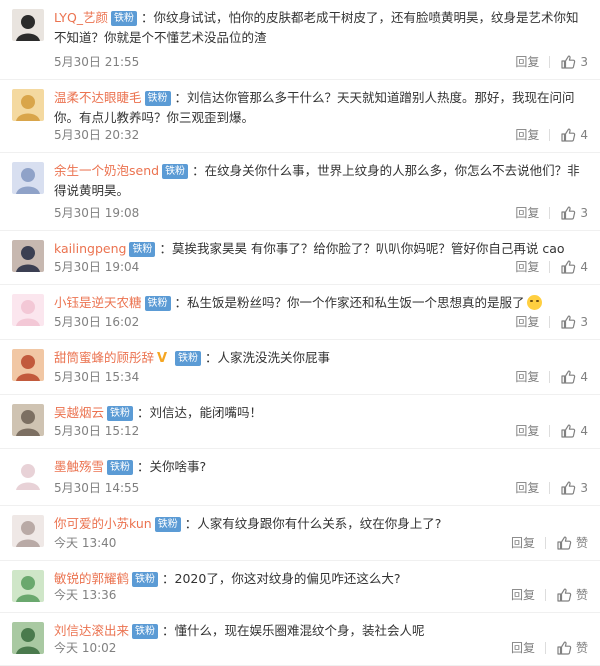  Describe the element at coordinates (356, 302) in the screenshot. I see `comment-text: 私生饭是粉丝吗？你一个作家还和私生饭一个思想真的是服了` at that location.